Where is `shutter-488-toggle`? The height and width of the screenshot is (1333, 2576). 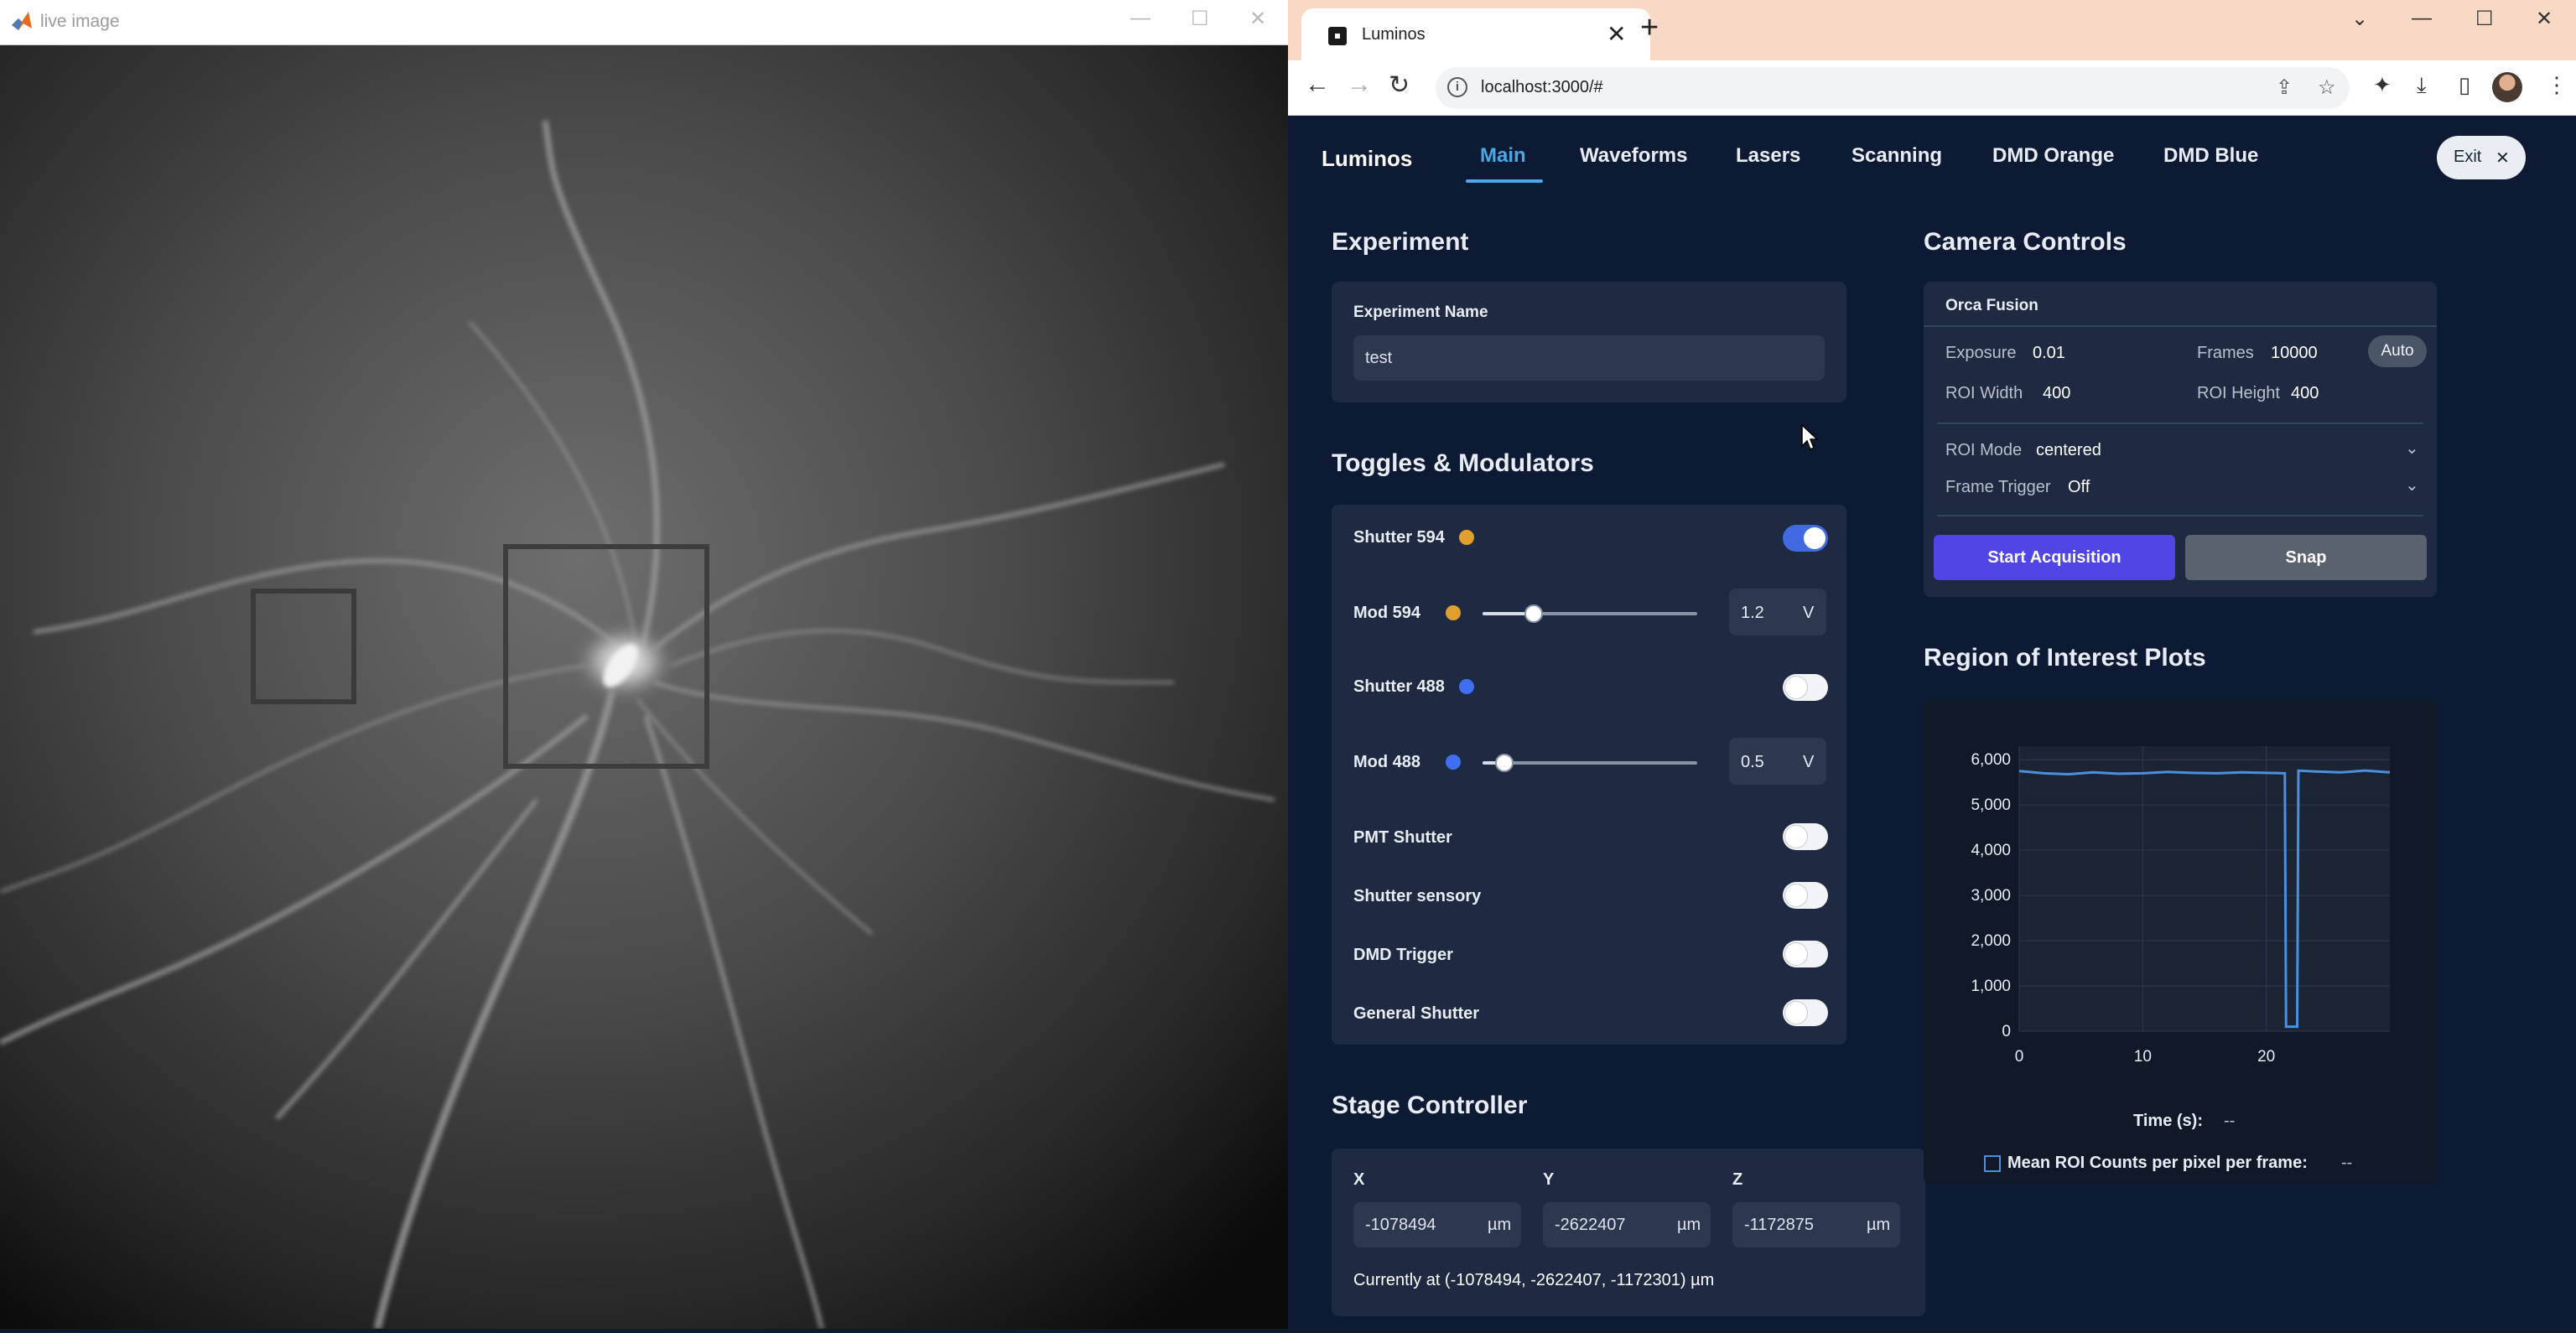
shutter-488-toggle is located at coordinates (1805, 688).